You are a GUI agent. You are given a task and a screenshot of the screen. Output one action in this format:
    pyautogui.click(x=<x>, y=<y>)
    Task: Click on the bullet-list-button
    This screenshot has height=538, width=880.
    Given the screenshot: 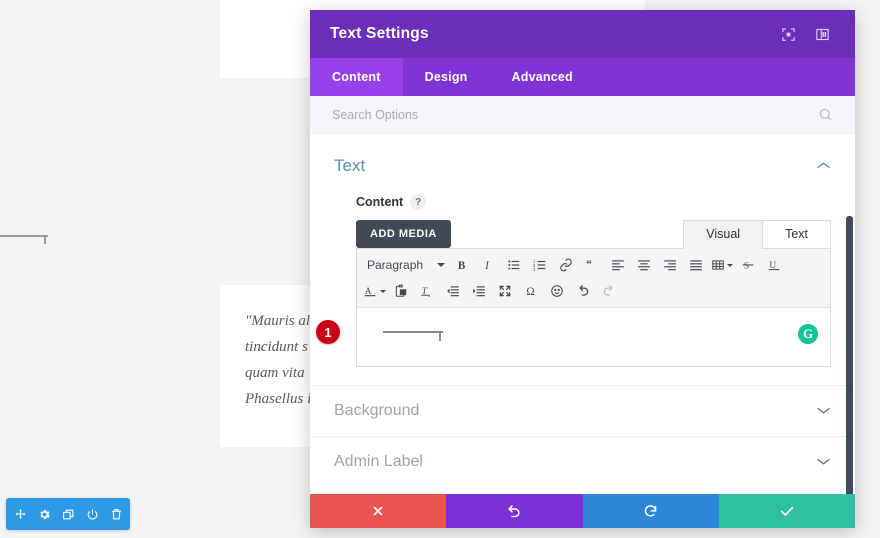 What is the action you would take?
    pyautogui.click(x=514, y=265)
    